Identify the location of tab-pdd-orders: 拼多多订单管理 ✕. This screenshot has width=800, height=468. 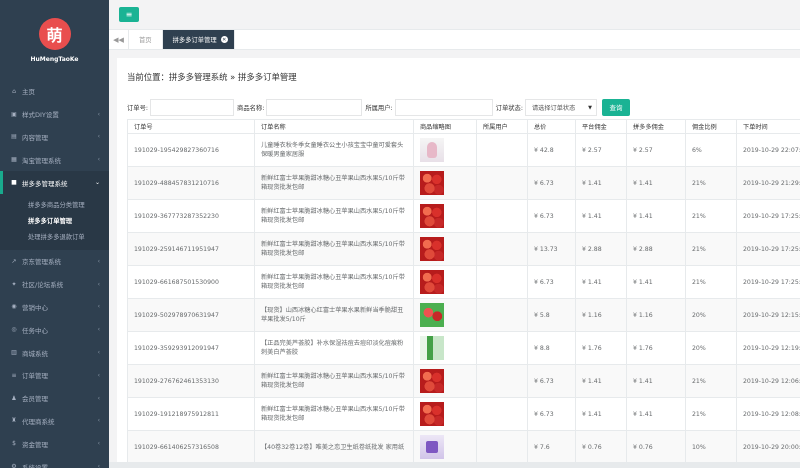
(198, 39).